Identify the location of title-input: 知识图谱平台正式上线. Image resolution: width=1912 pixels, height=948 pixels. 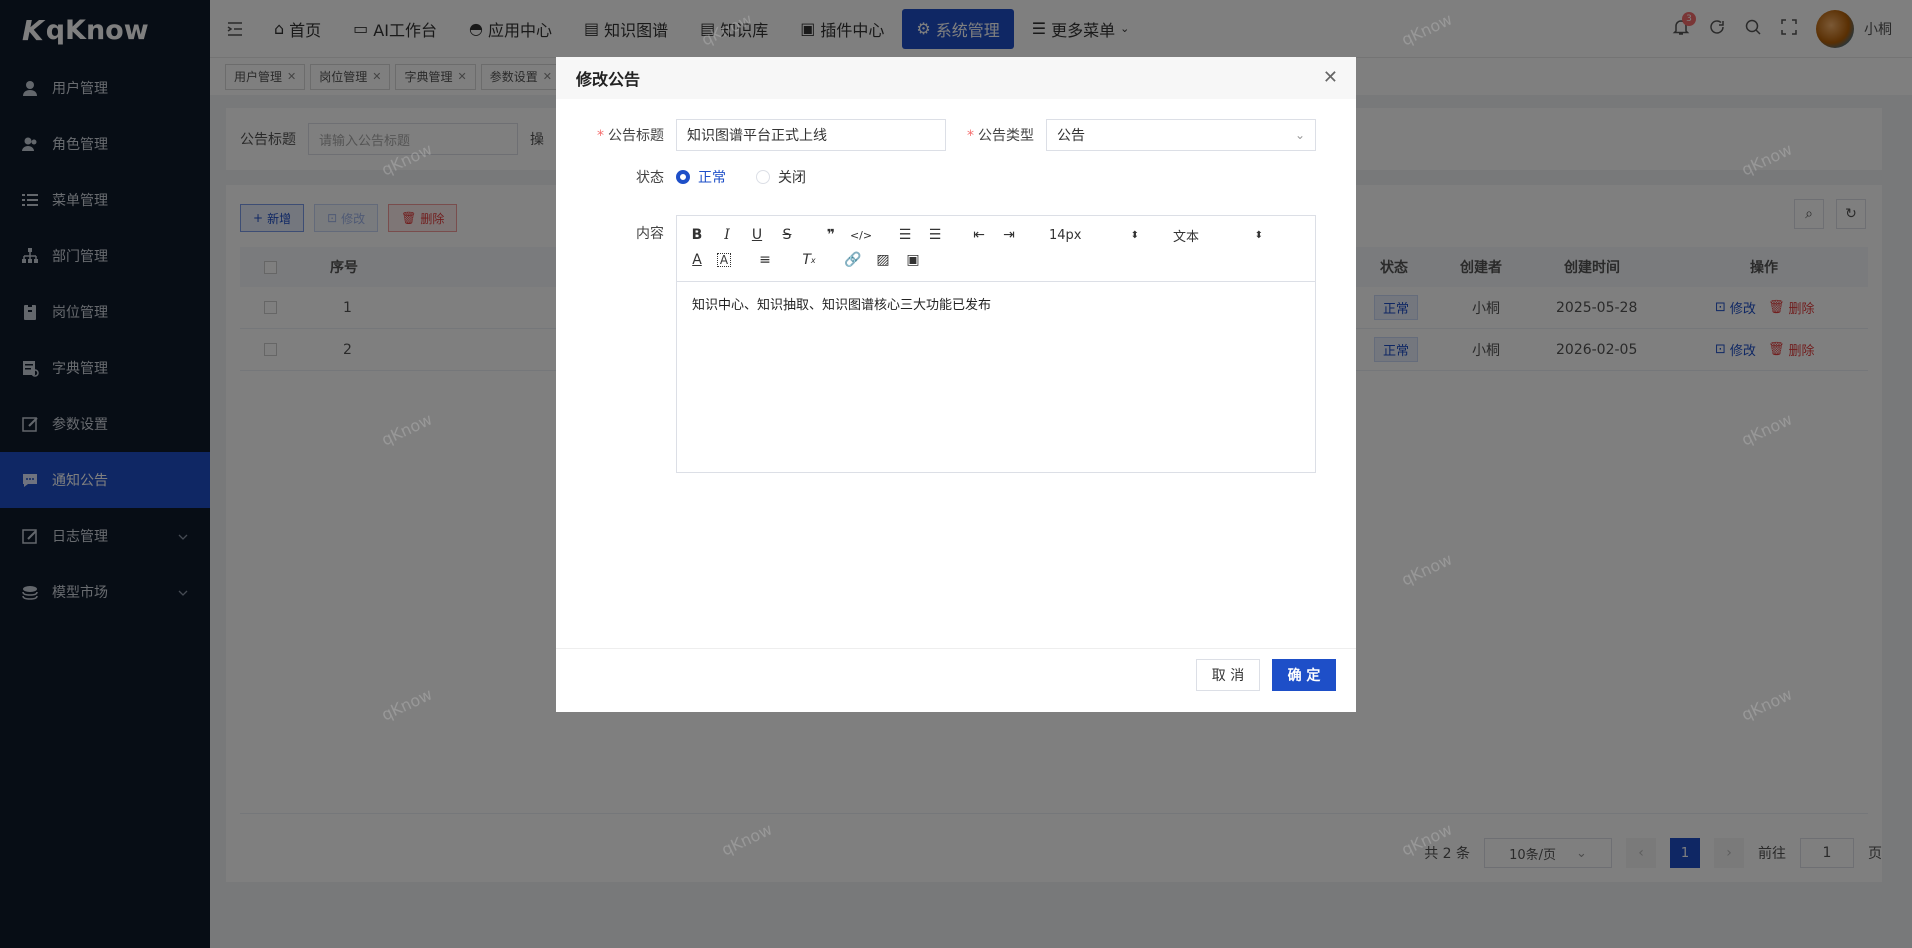
(811, 135).